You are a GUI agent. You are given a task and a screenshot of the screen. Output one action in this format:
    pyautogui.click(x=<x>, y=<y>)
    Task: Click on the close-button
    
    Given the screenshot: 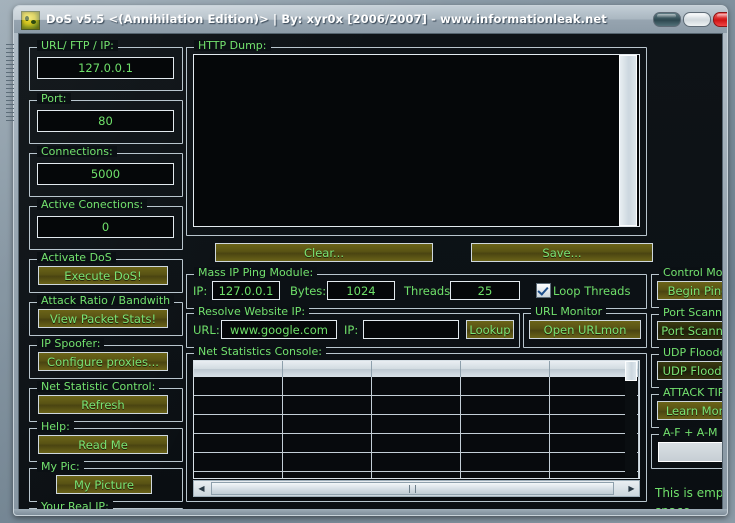 What is the action you would take?
    pyautogui.click(x=720, y=19)
    